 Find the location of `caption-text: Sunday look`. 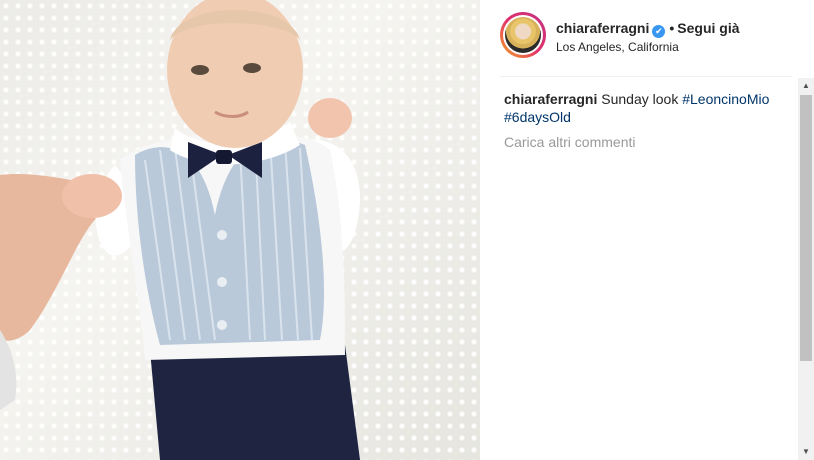

caption-text: Sunday look is located at coordinates (640, 99).